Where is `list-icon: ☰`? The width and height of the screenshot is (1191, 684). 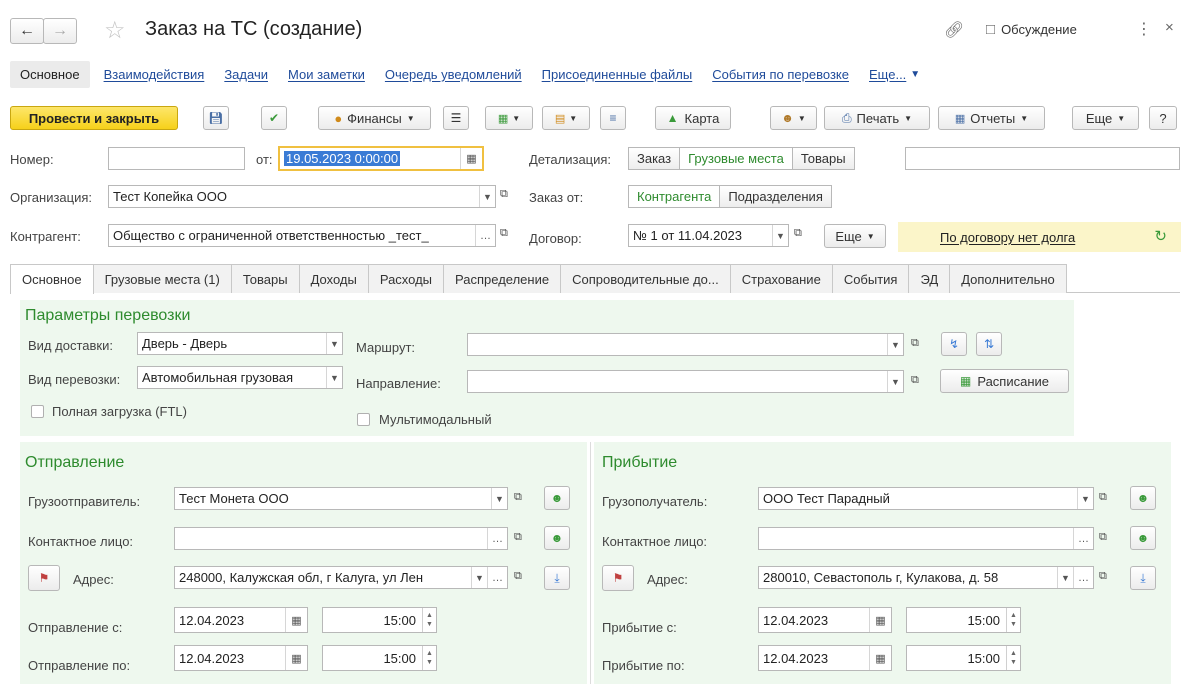
list-icon: ☰ is located at coordinates (456, 118).